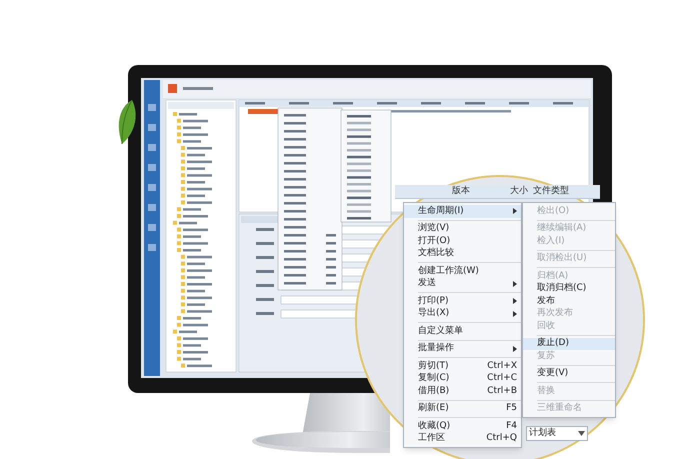  I want to click on menu-item: 发布, so click(569, 301).